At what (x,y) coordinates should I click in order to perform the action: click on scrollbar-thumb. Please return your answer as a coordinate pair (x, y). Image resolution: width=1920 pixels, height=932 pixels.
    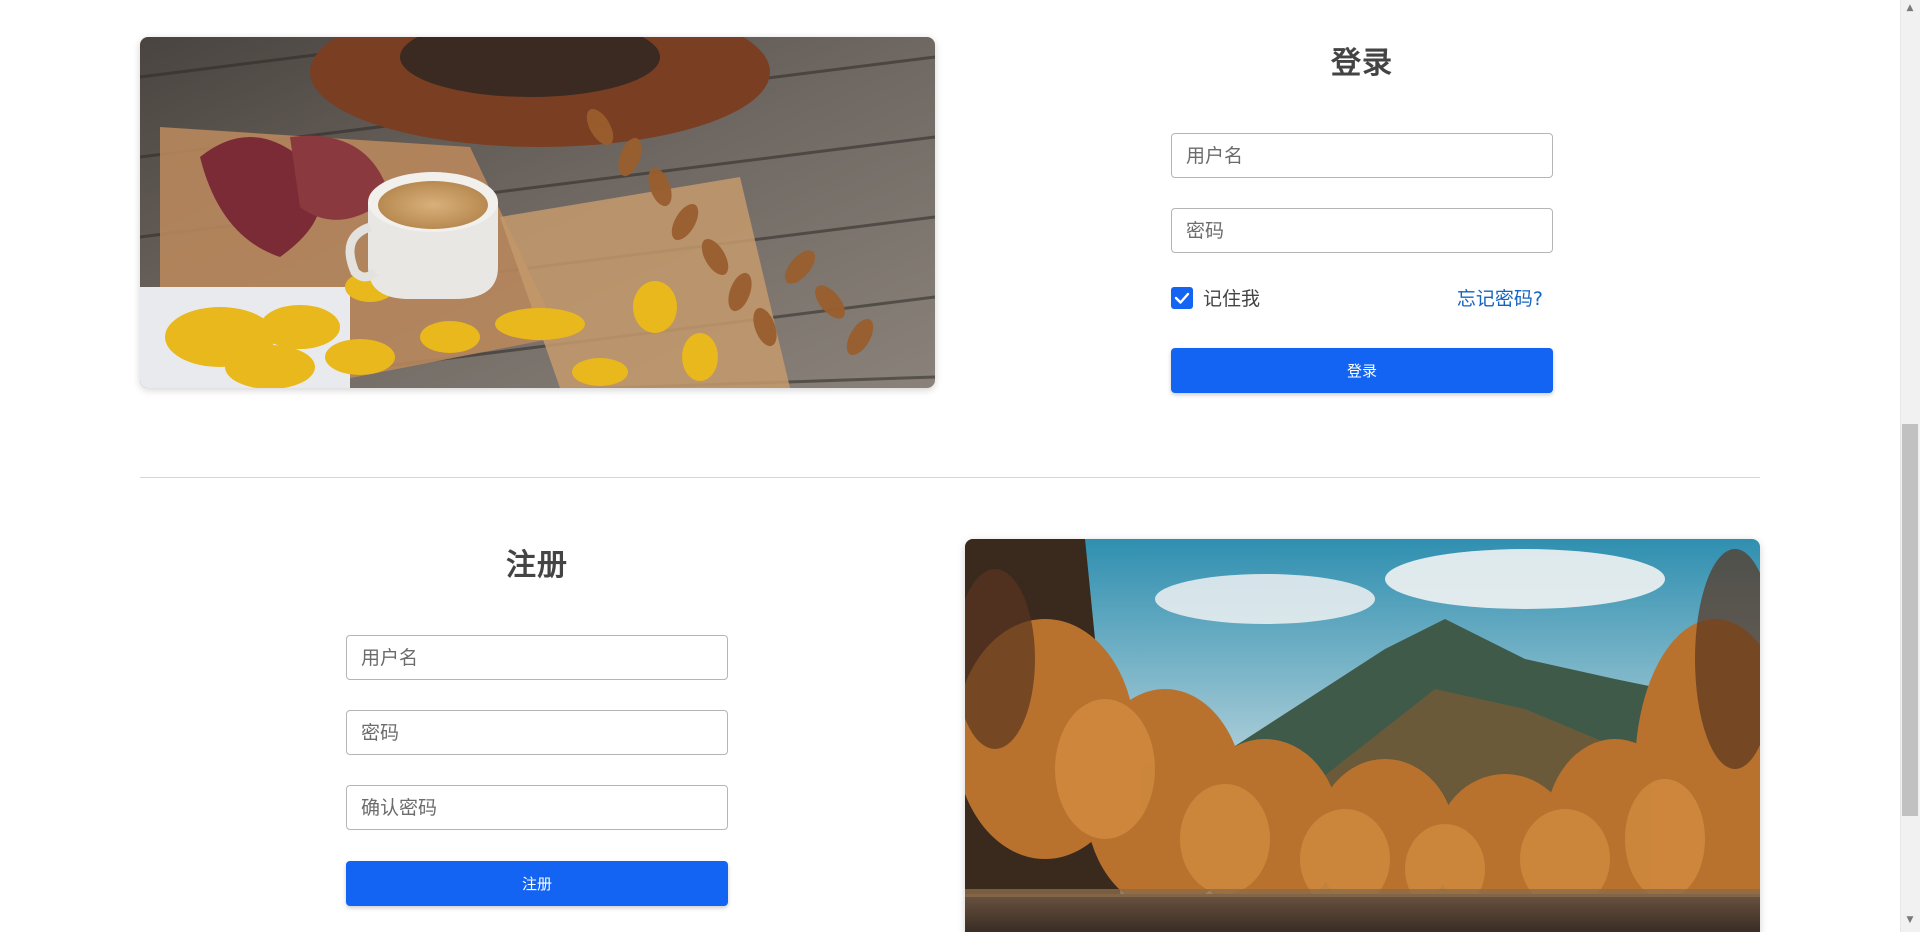
    Looking at the image, I should click on (1910, 620).